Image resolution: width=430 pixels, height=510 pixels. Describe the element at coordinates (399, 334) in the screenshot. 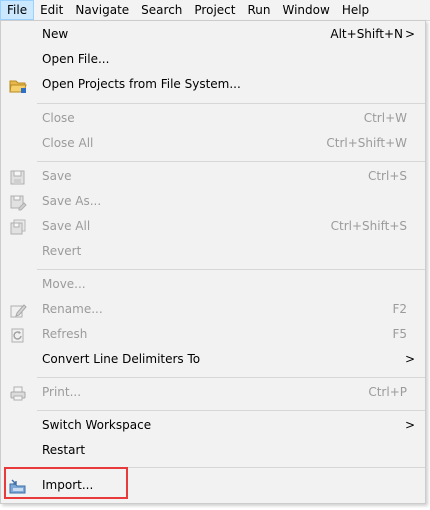

I see `menu-item-accelerator: F5` at that location.